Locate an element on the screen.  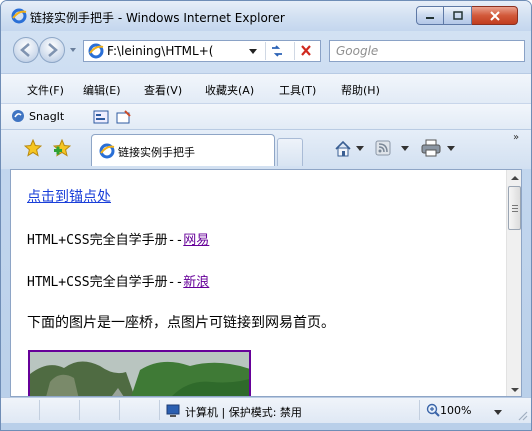
refresh-icon is located at coordinates (277, 51).